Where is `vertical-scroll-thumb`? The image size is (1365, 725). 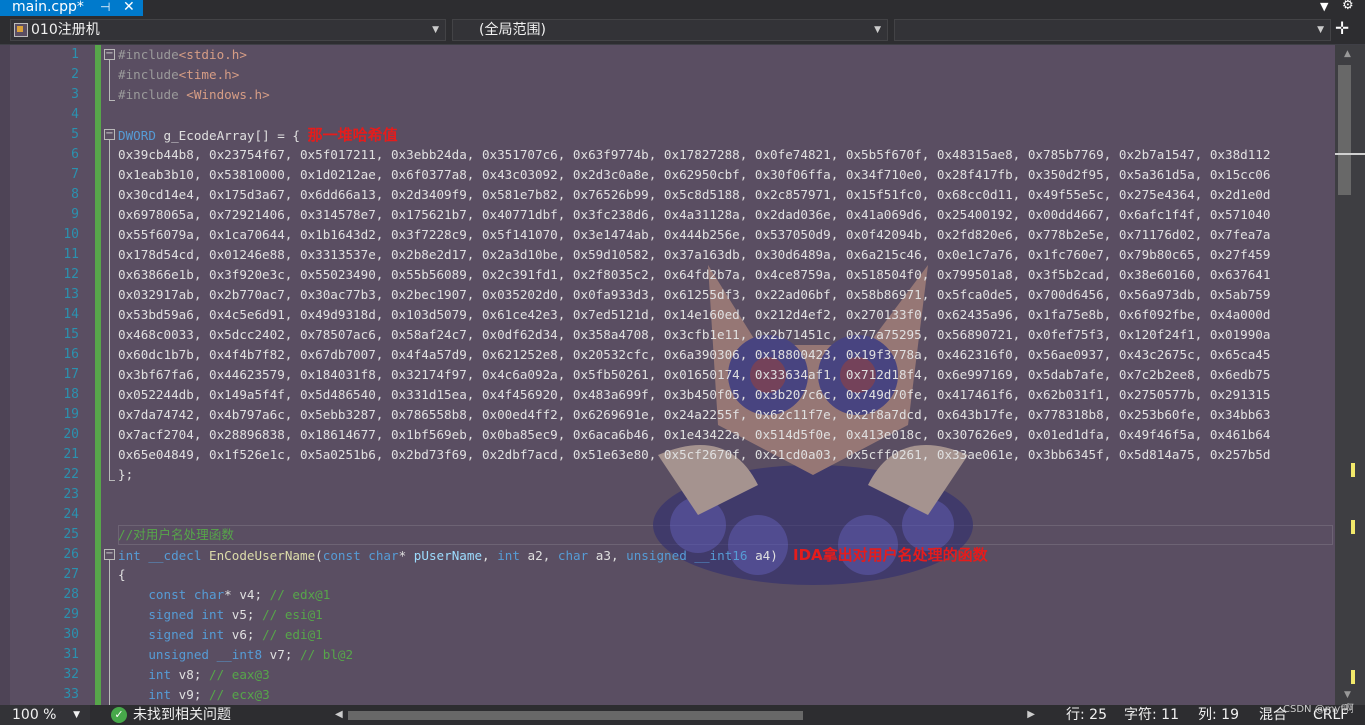 vertical-scroll-thumb is located at coordinates (1344, 130).